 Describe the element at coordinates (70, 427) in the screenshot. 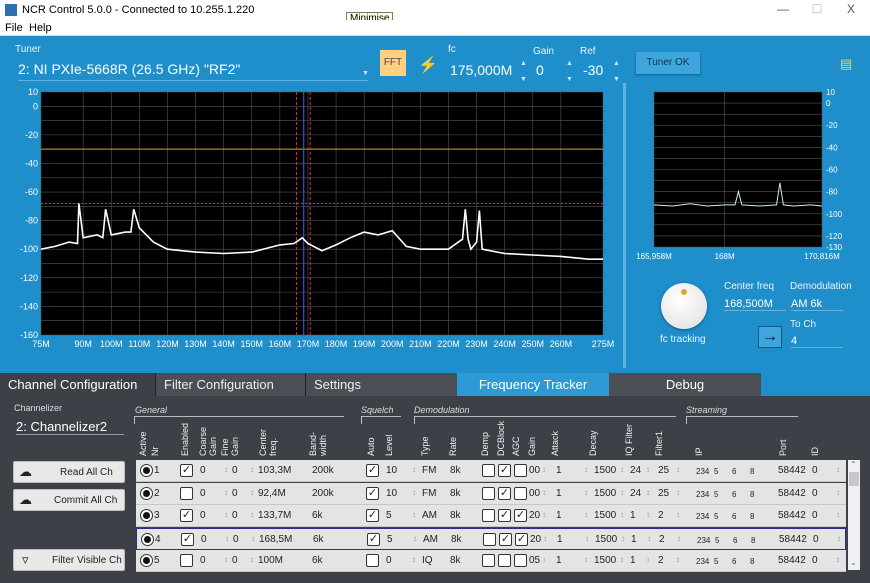

I see `channelizer-select: 2: Channelizer2` at that location.